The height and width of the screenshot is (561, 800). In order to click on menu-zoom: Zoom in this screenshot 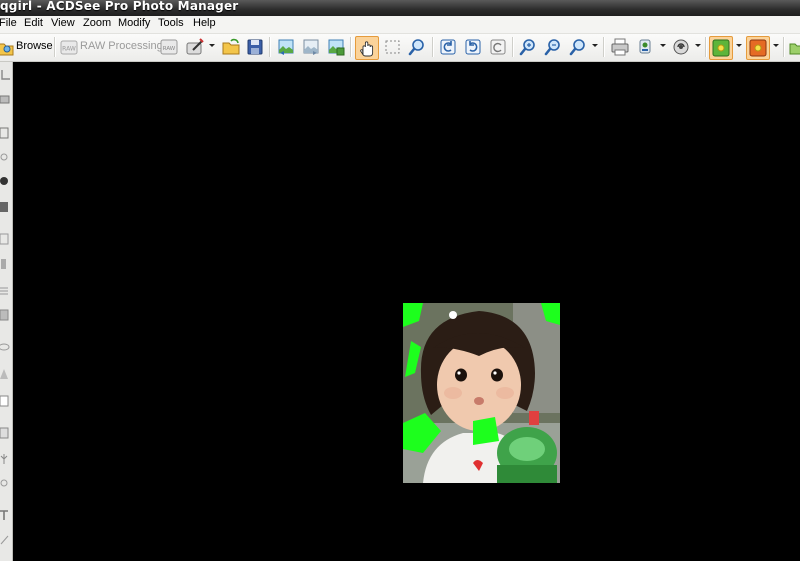, I will do `click(97, 23)`.